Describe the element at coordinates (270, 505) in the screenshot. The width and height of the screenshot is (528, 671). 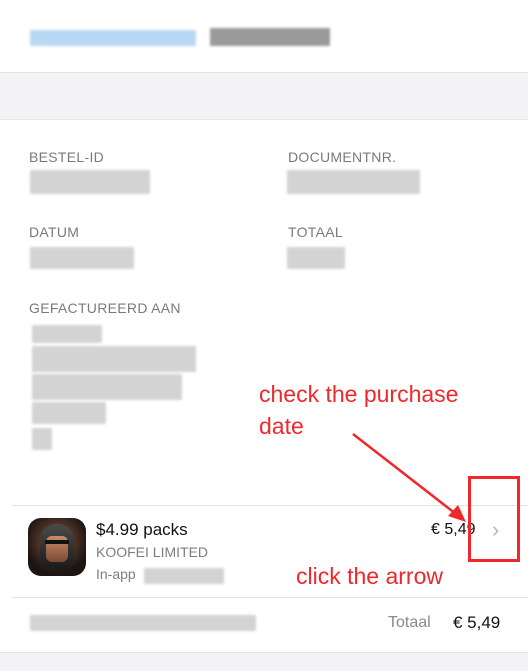
I see `item-top-divider` at that location.